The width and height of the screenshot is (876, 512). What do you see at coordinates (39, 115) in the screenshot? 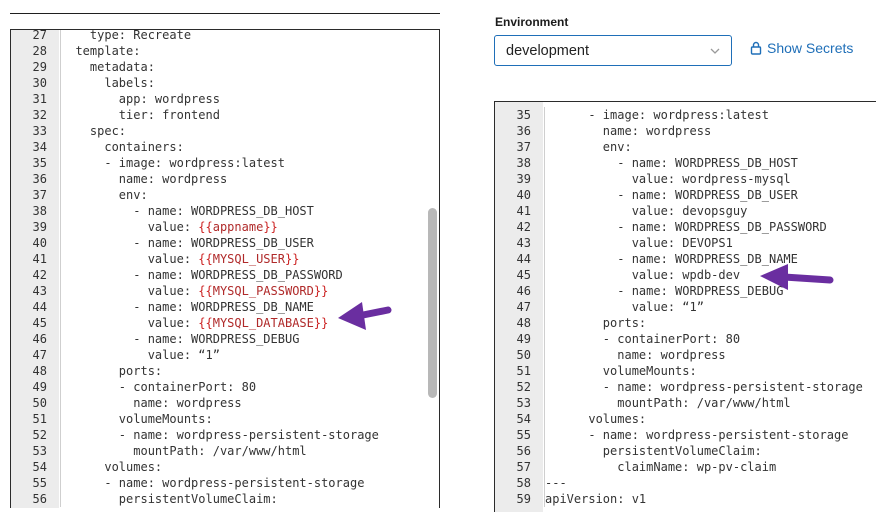
I see `line-number: 32` at bounding box center [39, 115].